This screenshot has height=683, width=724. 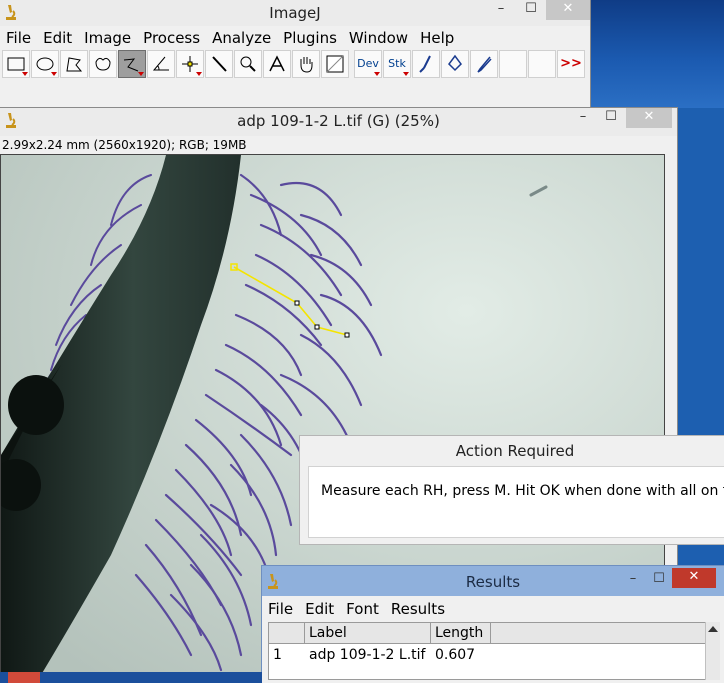 I want to click on segmented-line-icon, so click(x=131, y=65).